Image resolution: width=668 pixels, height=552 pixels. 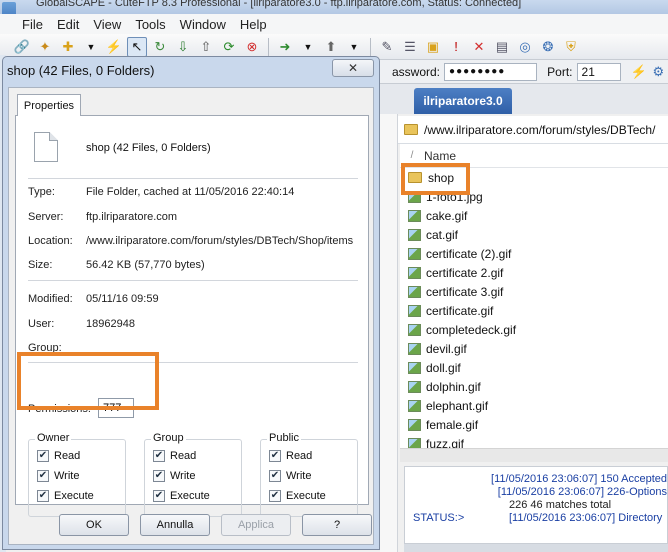 What do you see at coordinates (459, 311) in the screenshot?
I see `file-name: certificate.gif` at bounding box center [459, 311].